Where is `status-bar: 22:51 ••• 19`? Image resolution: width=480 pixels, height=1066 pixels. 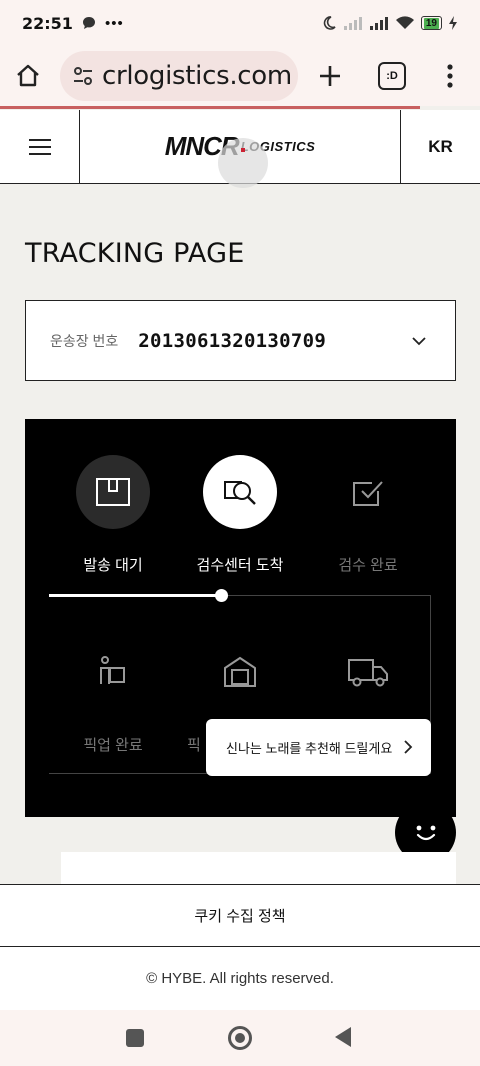
status-bar: 22:51 ••• 19 is located at coordinates (240, 23).